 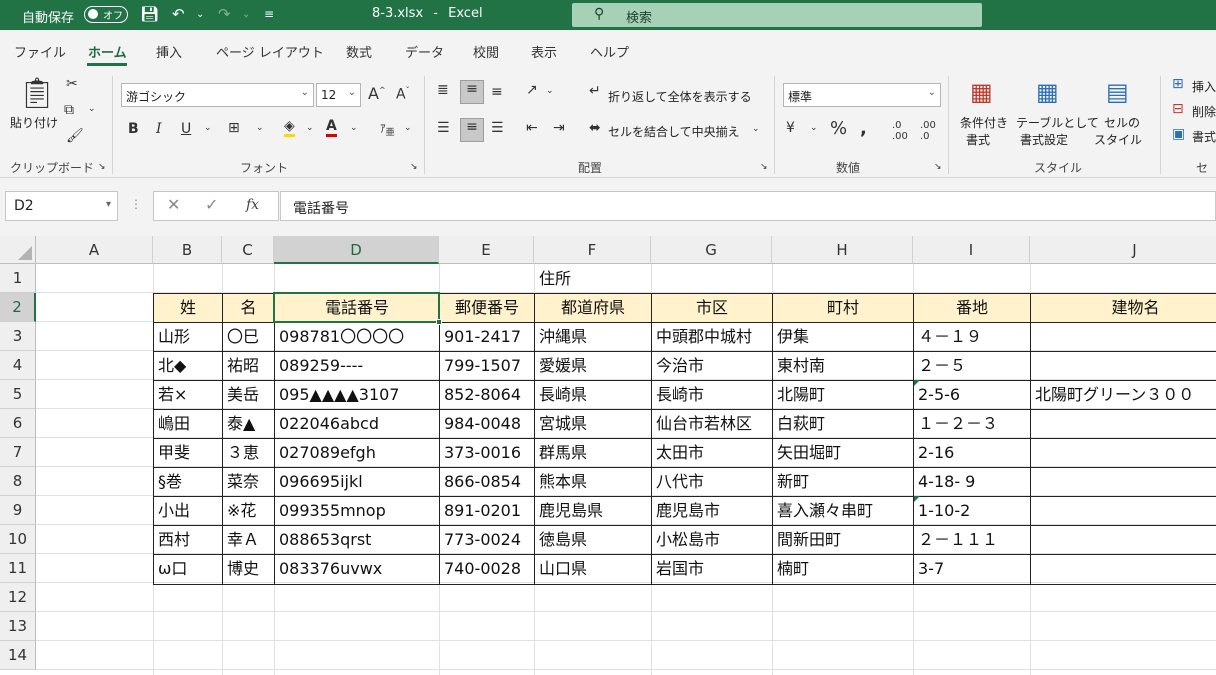 I want to click on table-header-cell: 郵便番号, so click(x=487, y=307).